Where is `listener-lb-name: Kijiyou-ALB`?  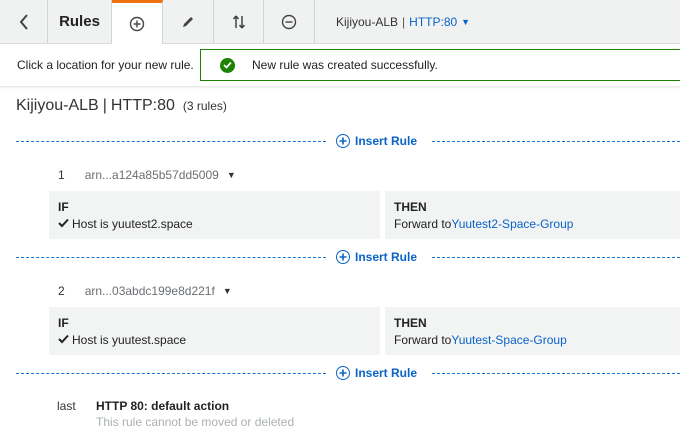 listener-lb-name: Kijiyou-ALB is located at coordinates (367, 21).